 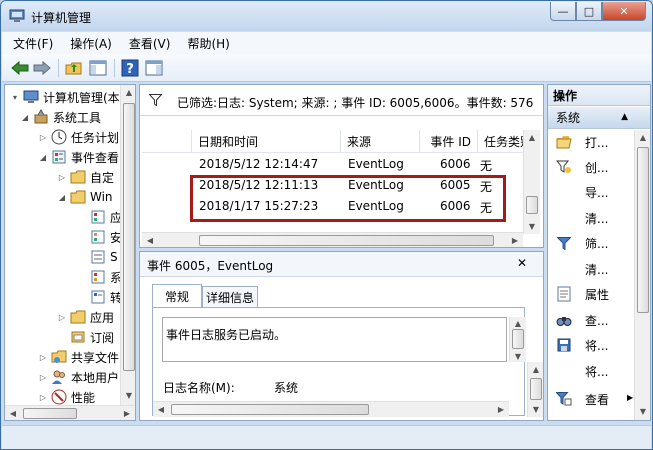 What do you see at coordinates (20, 68) in the screenshot?
I see `back-button` at bounding box center [20, 68].